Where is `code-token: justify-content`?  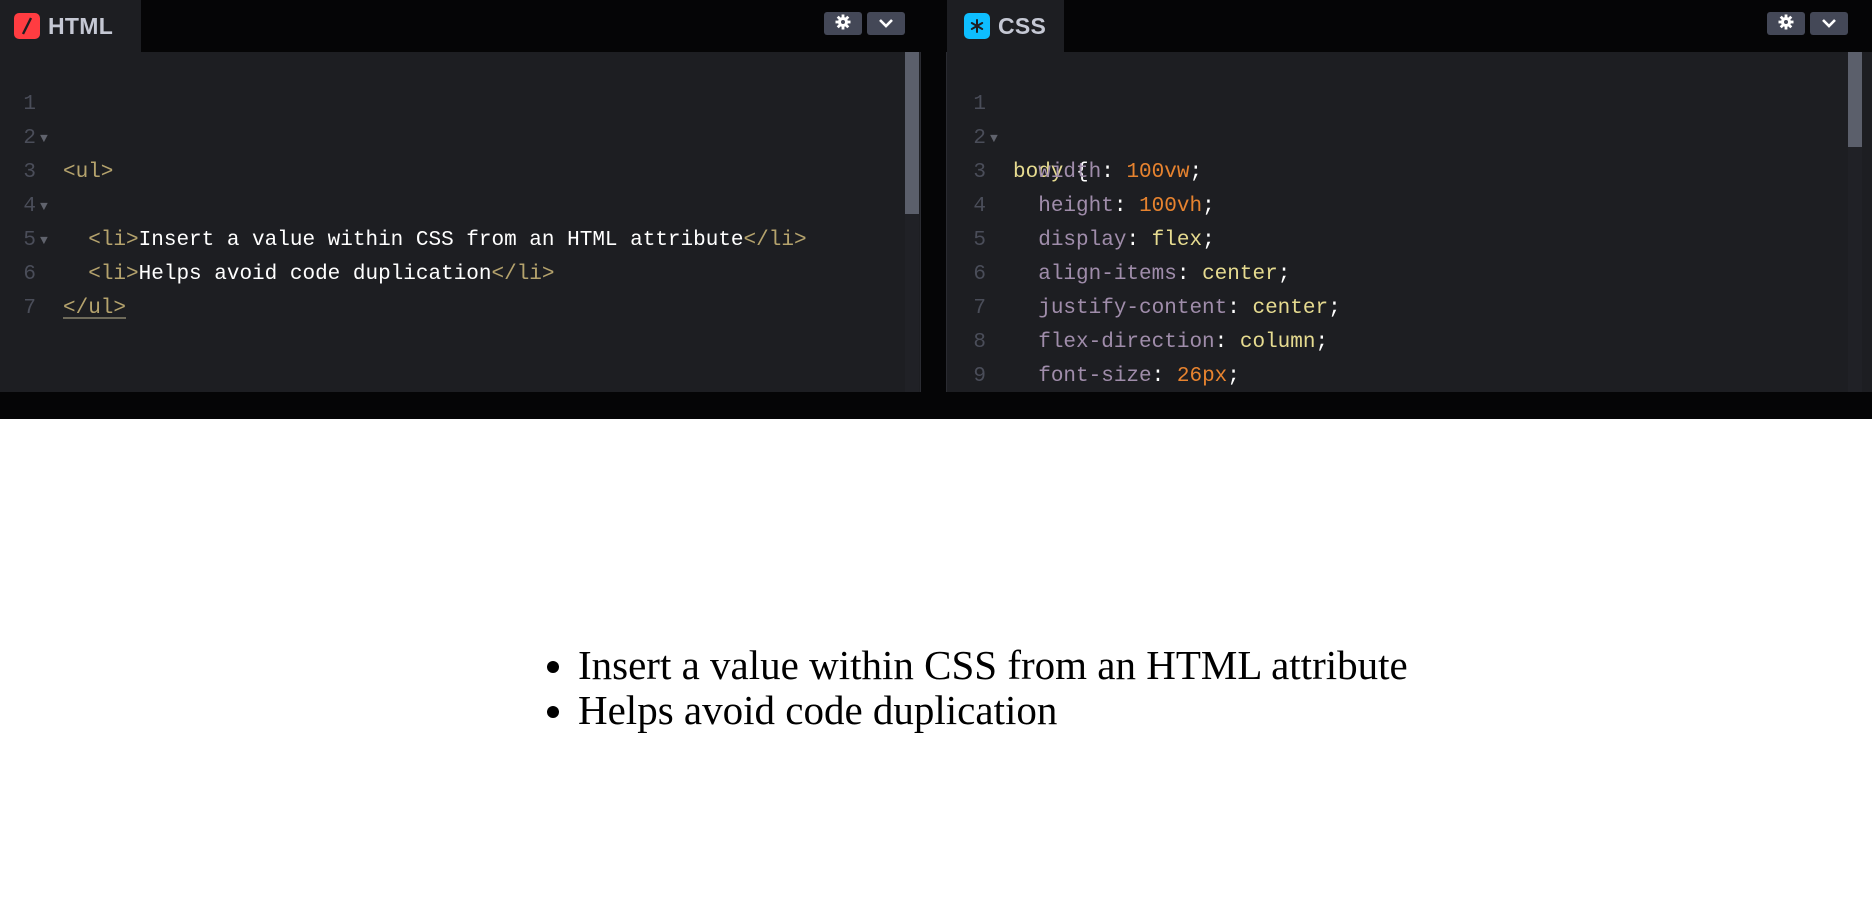
code-token: justify-content is located at coordinates (1133, 308).